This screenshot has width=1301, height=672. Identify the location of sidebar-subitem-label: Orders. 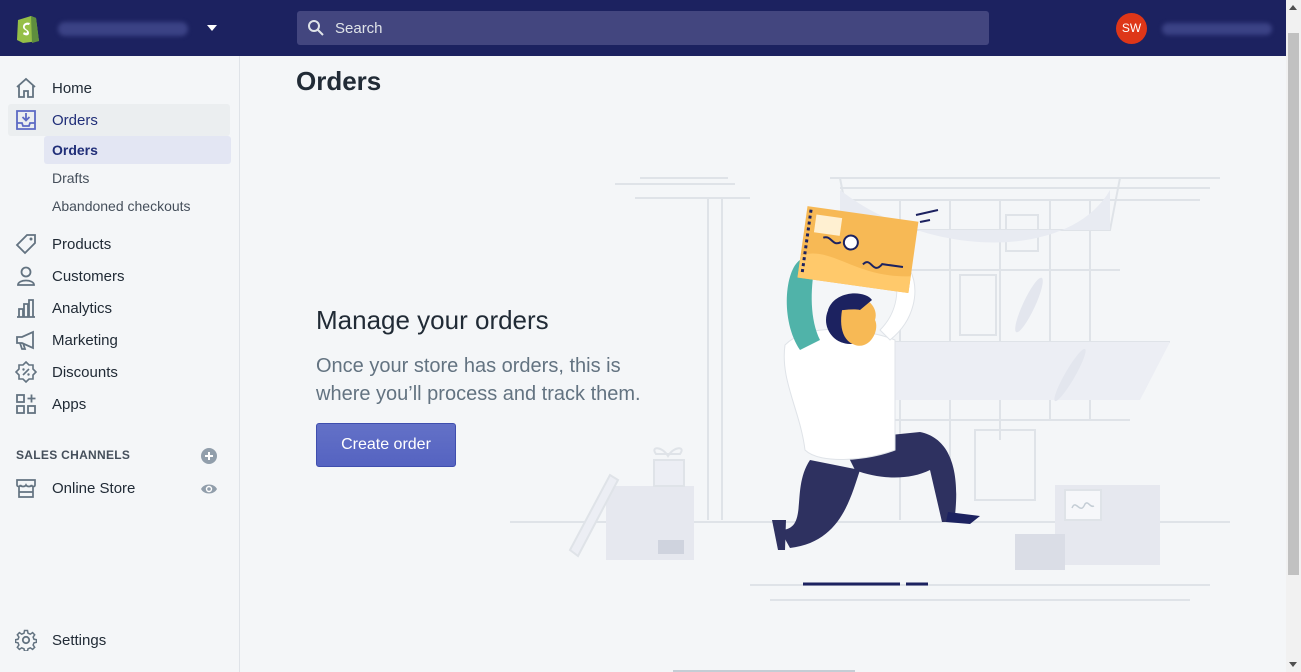
(75, 150).